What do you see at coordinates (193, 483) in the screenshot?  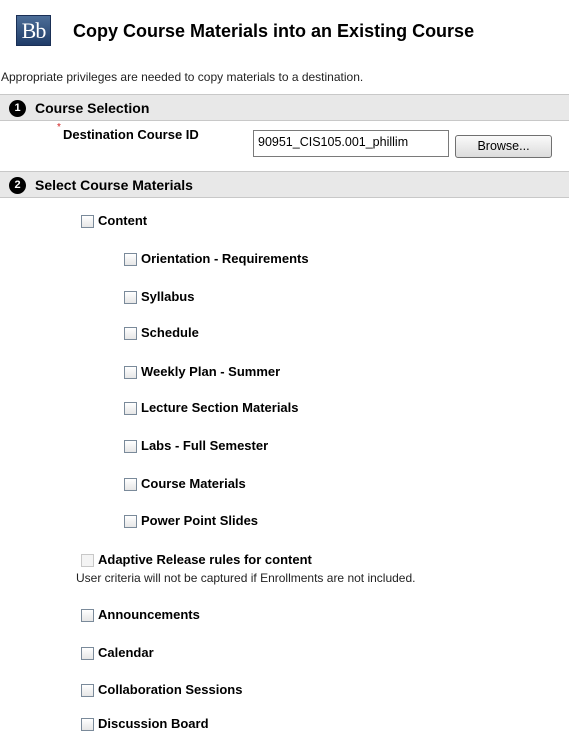 I see `content-item-label: Course Materials` at bounding box center [193, 483].